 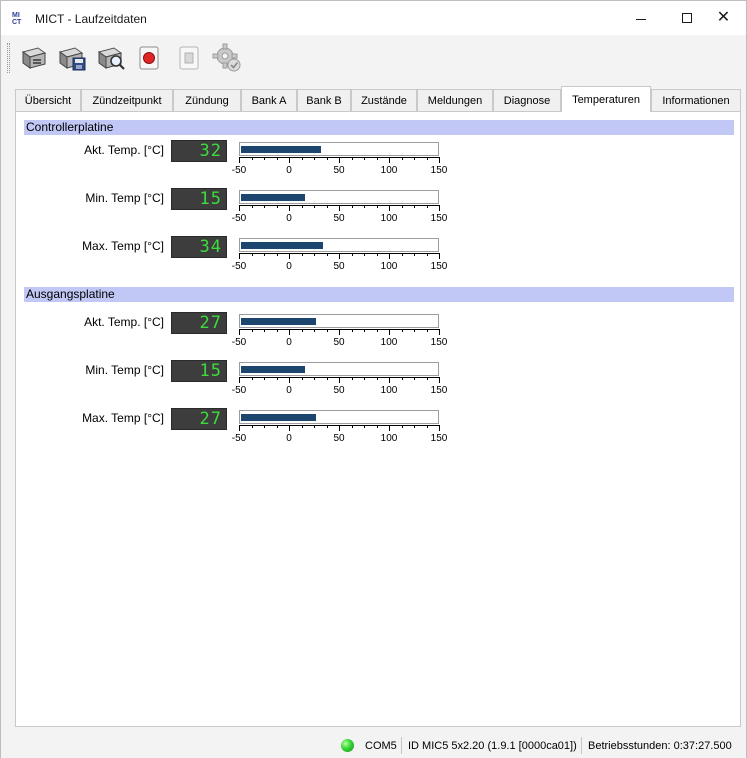 I want to click on stop-icon, so click(x=189, y=58).